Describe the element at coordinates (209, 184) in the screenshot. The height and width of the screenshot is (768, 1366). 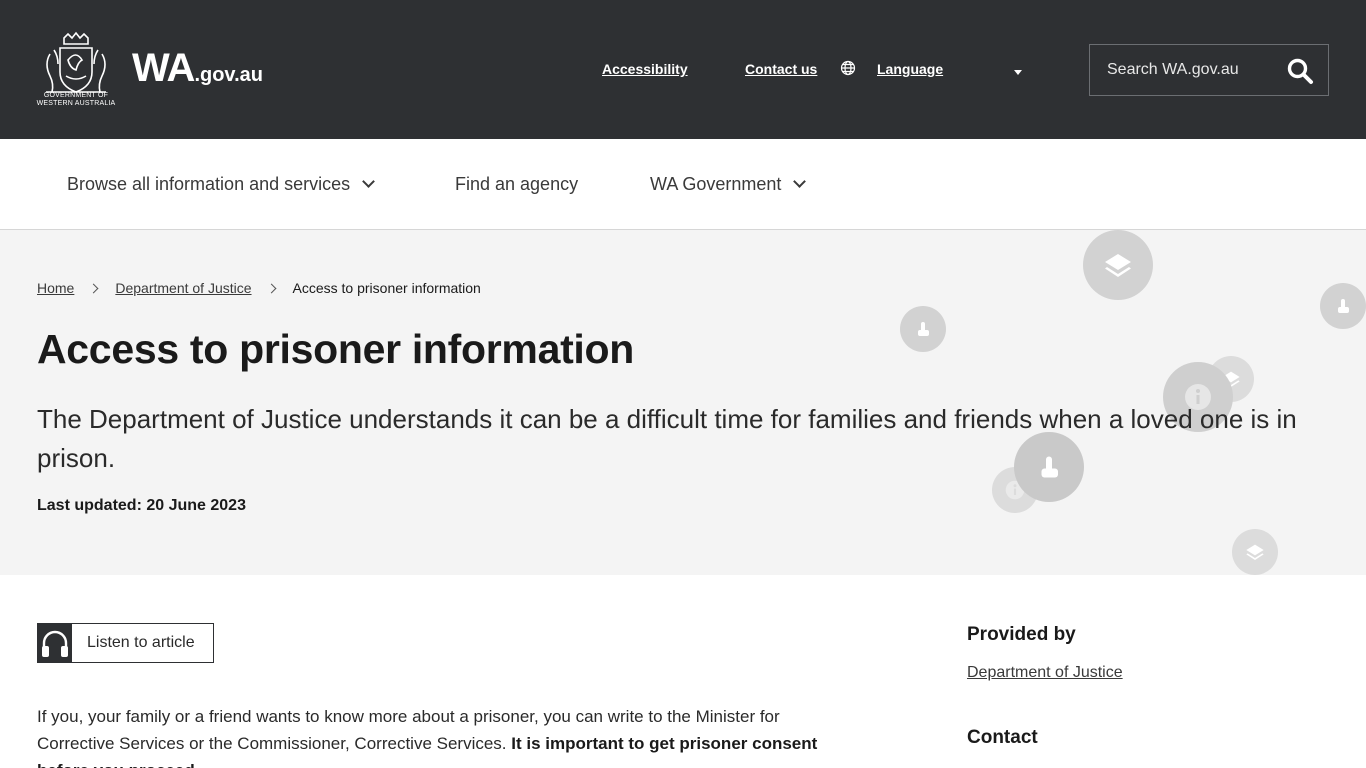
I see `nav-browse-label: Browse all information and services` at that location.